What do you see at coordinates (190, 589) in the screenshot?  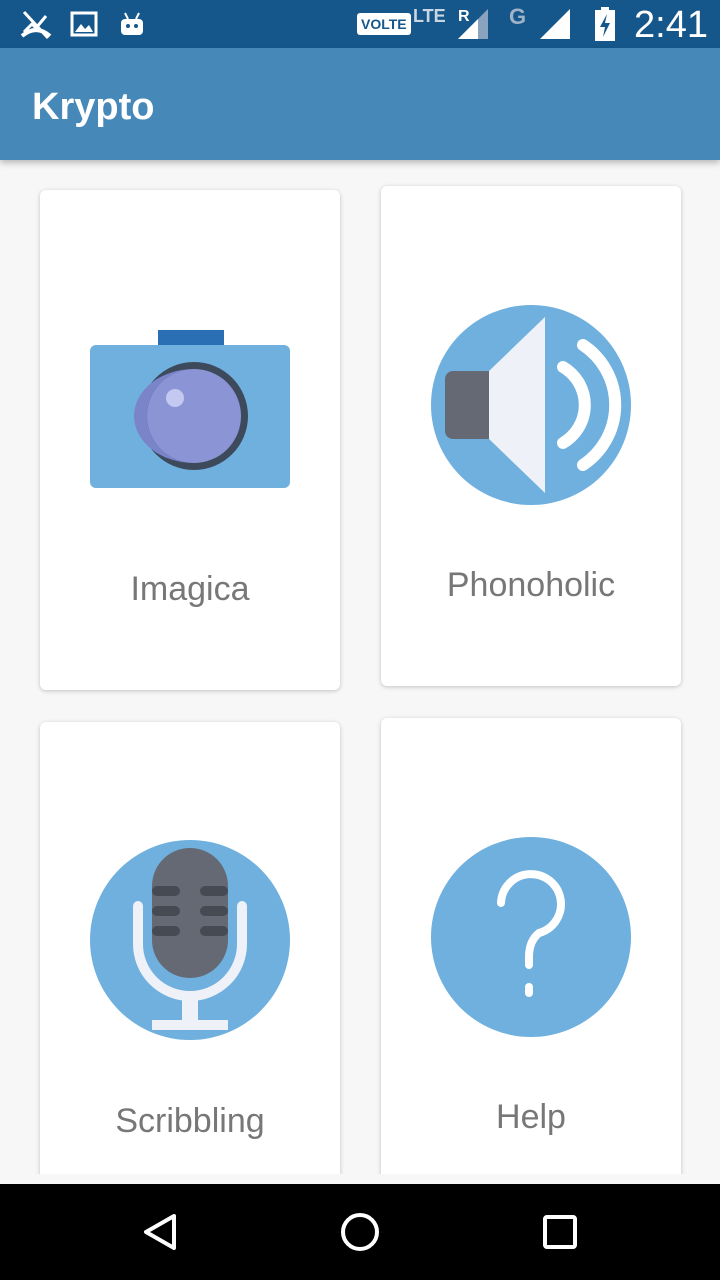 I see `card-label-imagica: Imagica` at bounding box center [190, 589].